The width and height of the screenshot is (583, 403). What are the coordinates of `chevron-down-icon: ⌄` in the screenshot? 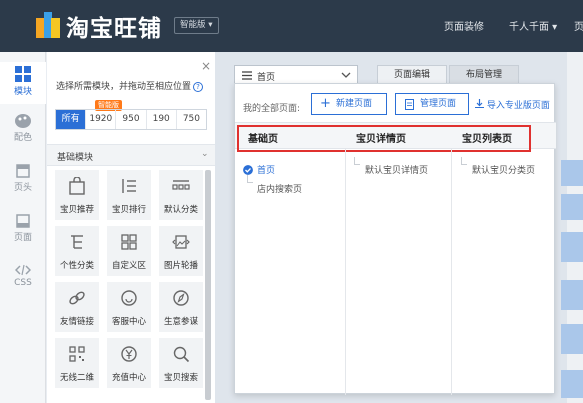 It's located at (205, 154).